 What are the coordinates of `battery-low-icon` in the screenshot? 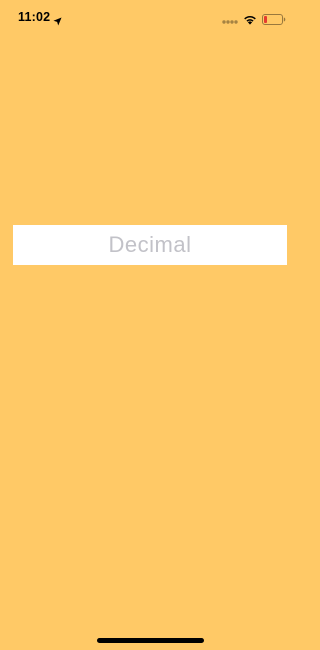 It's located at (274, 21).